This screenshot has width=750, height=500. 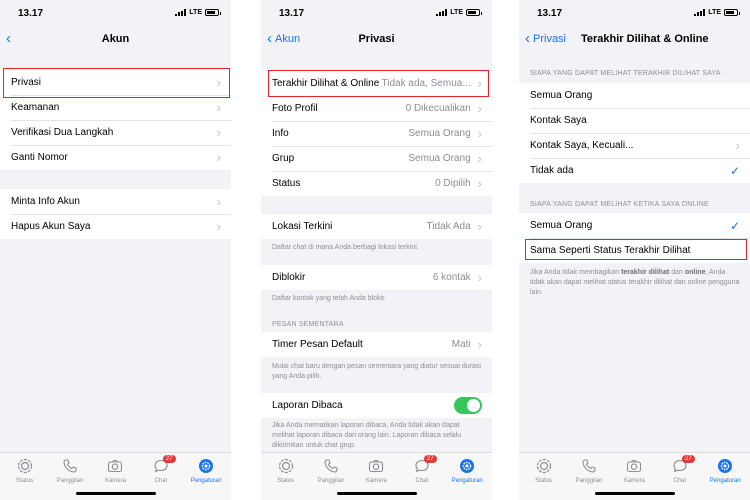 What do you see at coordinates (677, 272) in the screenshot?
I see `footer-text-c: dan` at bounding box center [677, 272].